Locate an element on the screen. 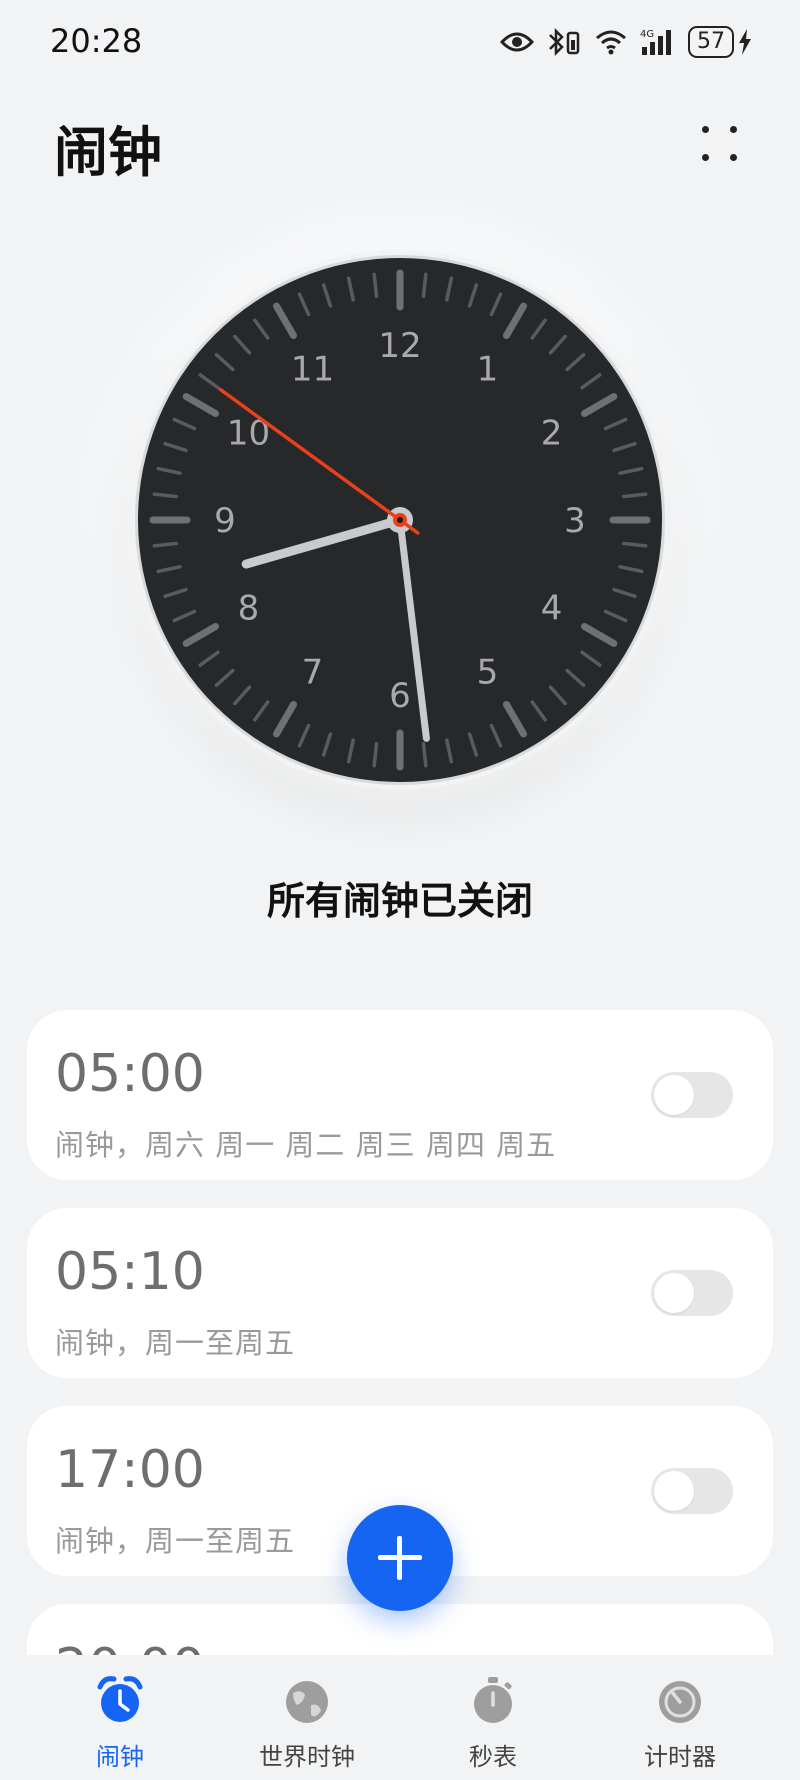 The width and height of the screenshot is (800, 1780). battery-indicator: 57 is located at coordinates (720, 42).